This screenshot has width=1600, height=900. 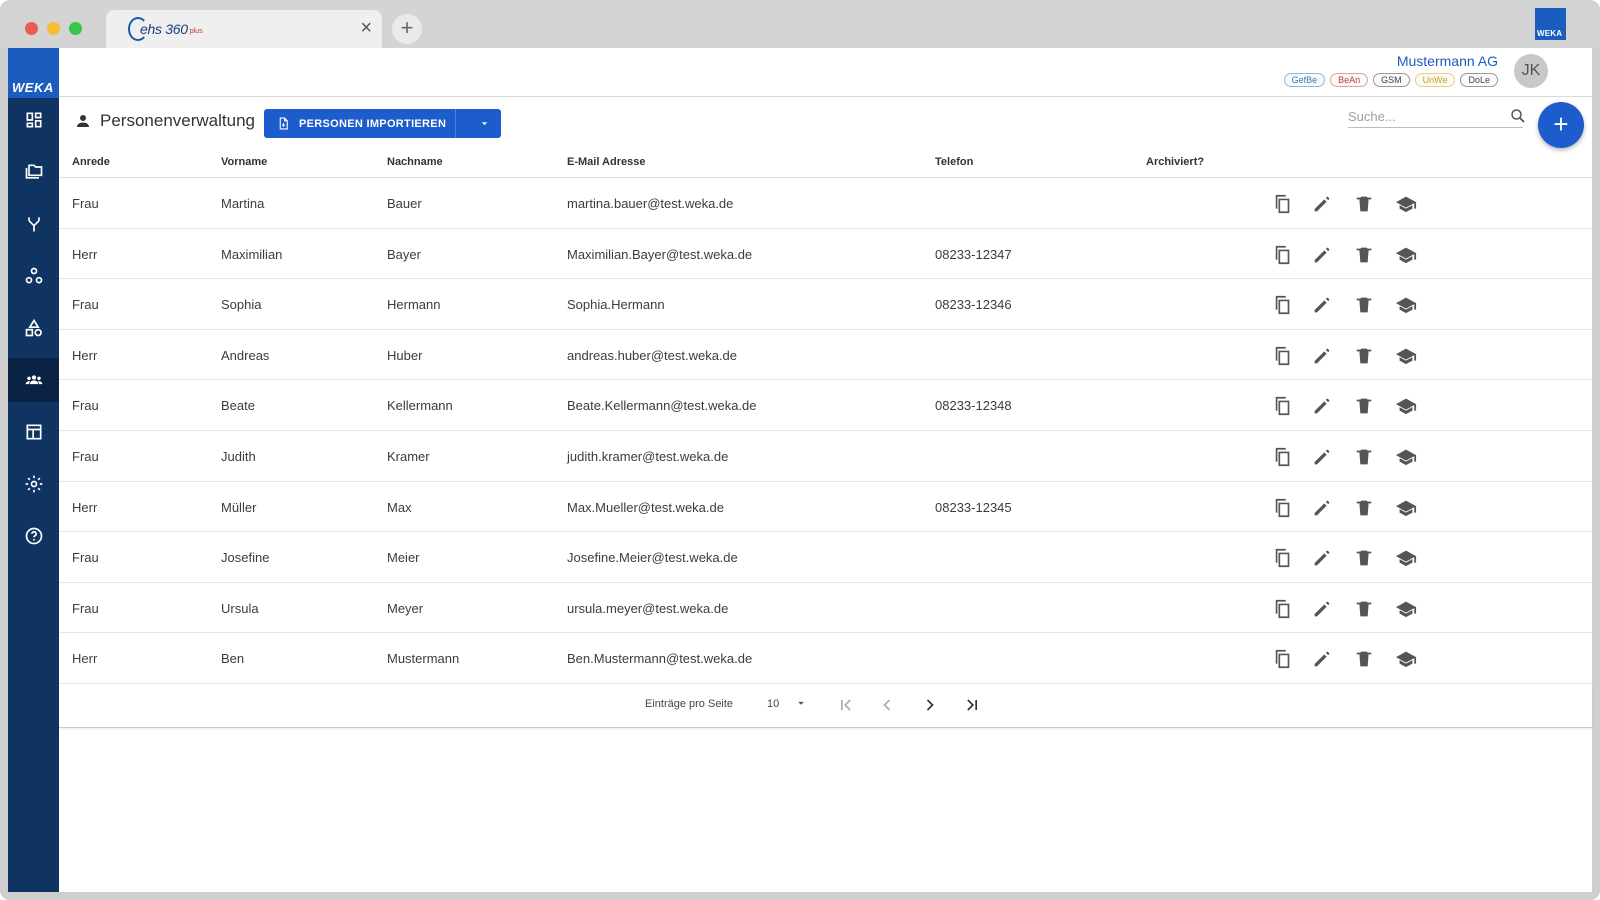 What do you see at coordinates (366, 28) in the screenshot?
I see `close-tab-icon: ×` at bounding box center [366, 28].